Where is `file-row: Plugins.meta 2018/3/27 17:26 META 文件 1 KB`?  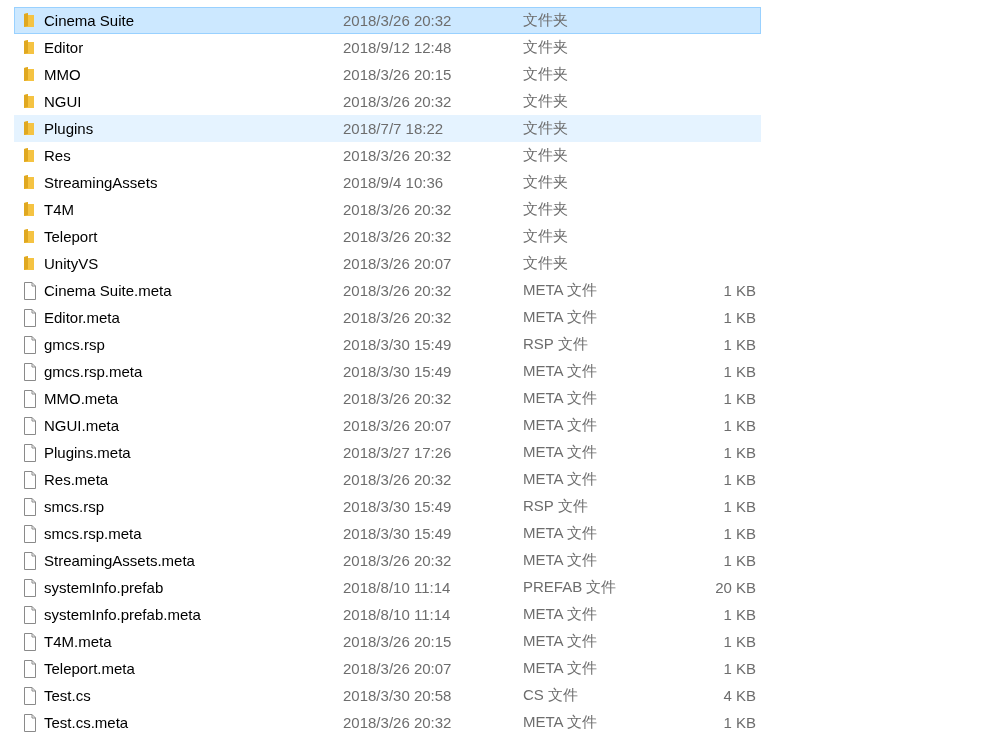
file-row: Plugins.meta 2018/3/27 17:26 META 文件 1 KB is located at coordinates (387, 452).